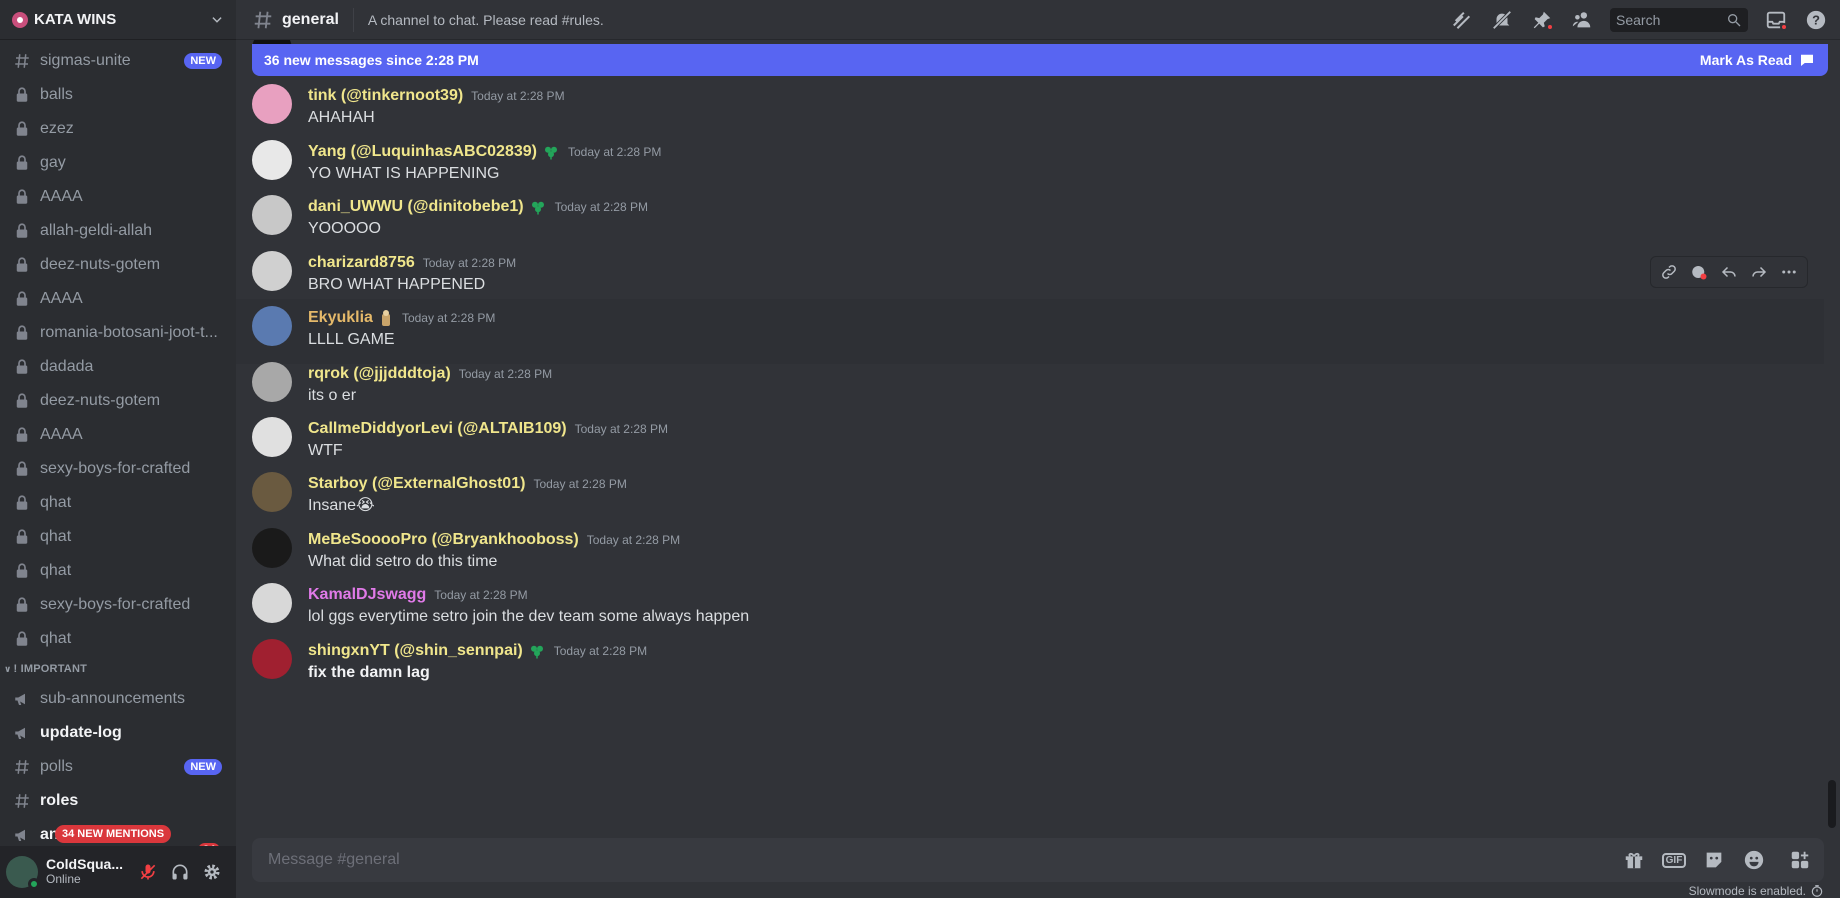 The width and height of the screenshot is (1840, 898). What do you see at coordinates (20, 19) in the screenshot?
I see `guild-icon` at bounding box center [20, 19].